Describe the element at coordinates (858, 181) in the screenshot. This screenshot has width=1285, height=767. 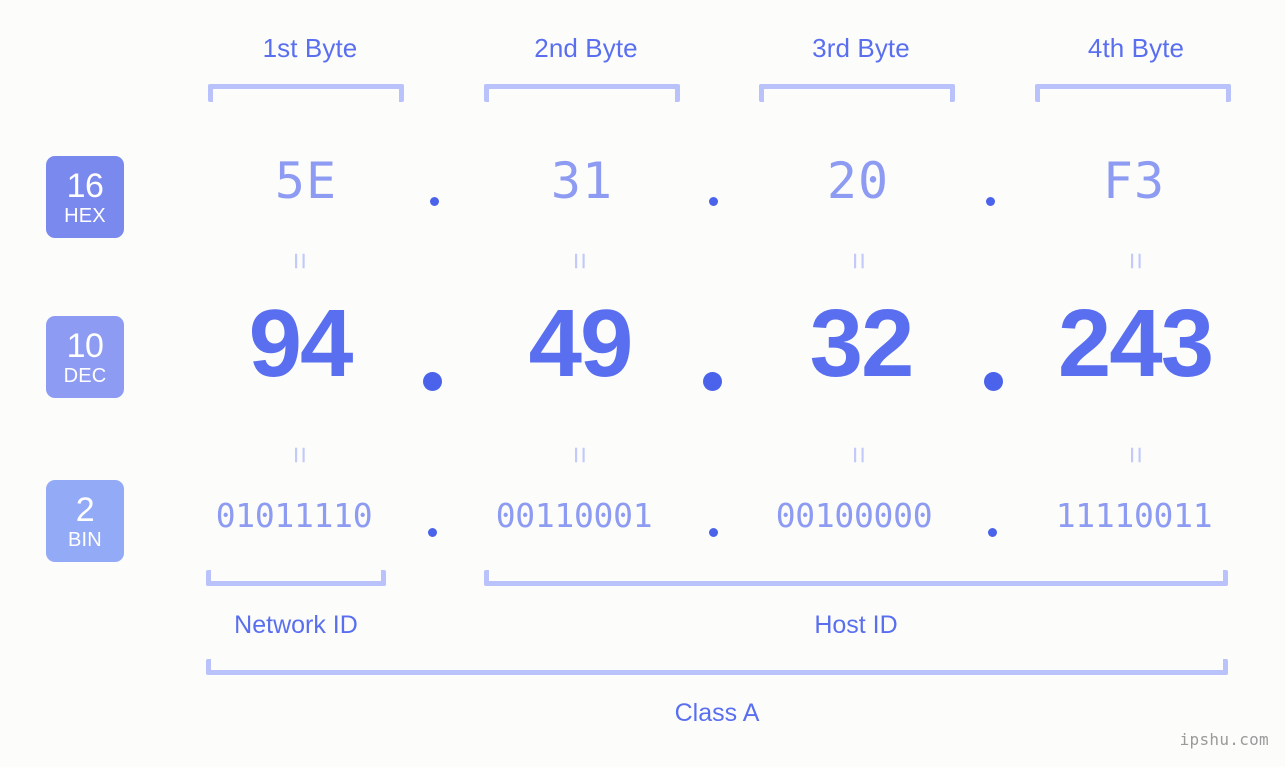
I see `hex-value-byte-3: 20` at that location.